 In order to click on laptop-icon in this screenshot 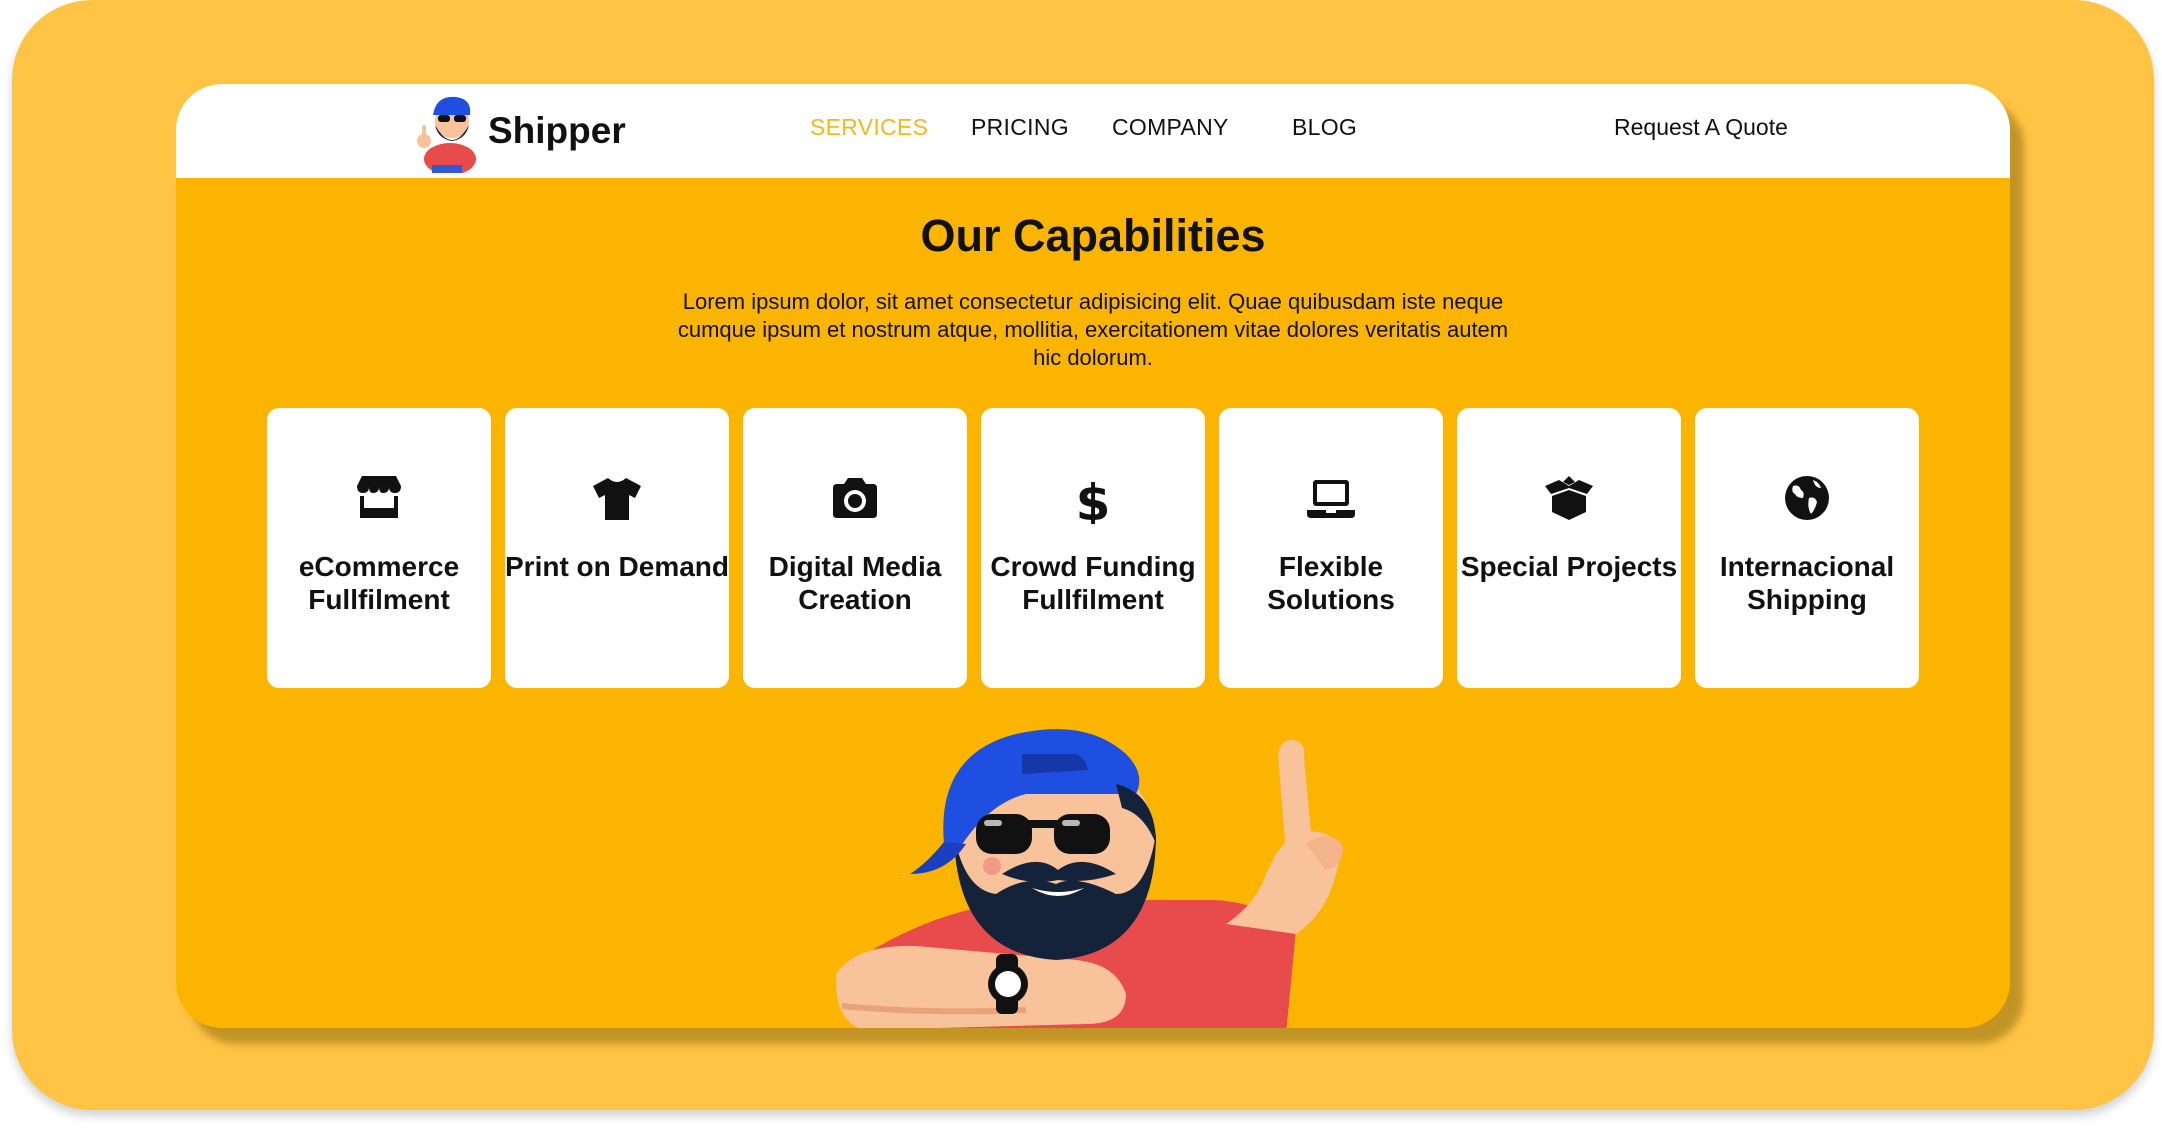, I will do `click(1331, 499)`.